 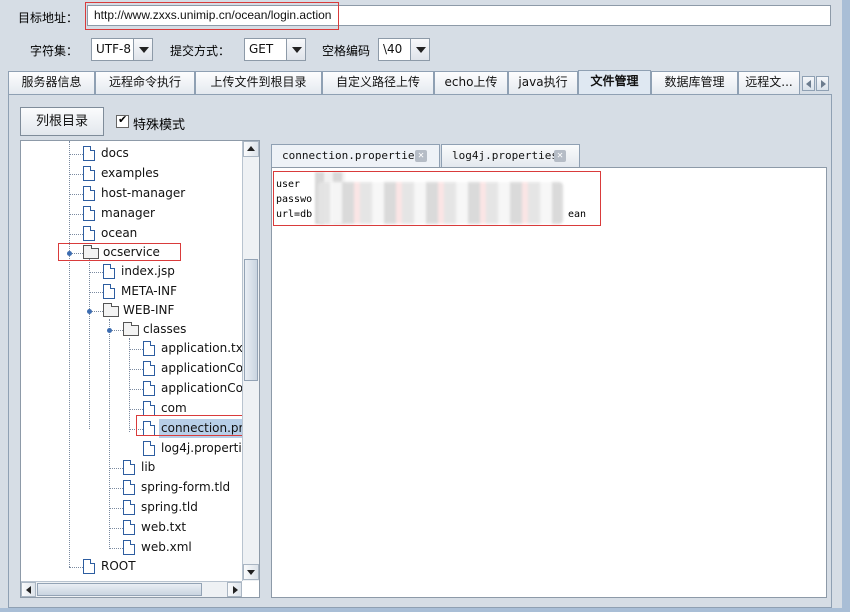 What do you see at coordinates (577, 214) in the screenshot?
I see `code-line-tail: ean` at bounding box center [577, 214].